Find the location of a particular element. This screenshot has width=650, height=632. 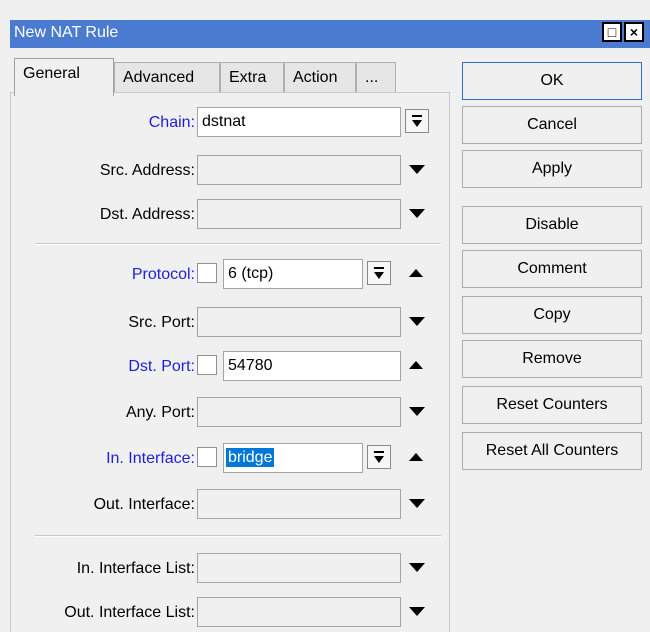

in-interface-dropdown-button is located at coordinates (379, 457).